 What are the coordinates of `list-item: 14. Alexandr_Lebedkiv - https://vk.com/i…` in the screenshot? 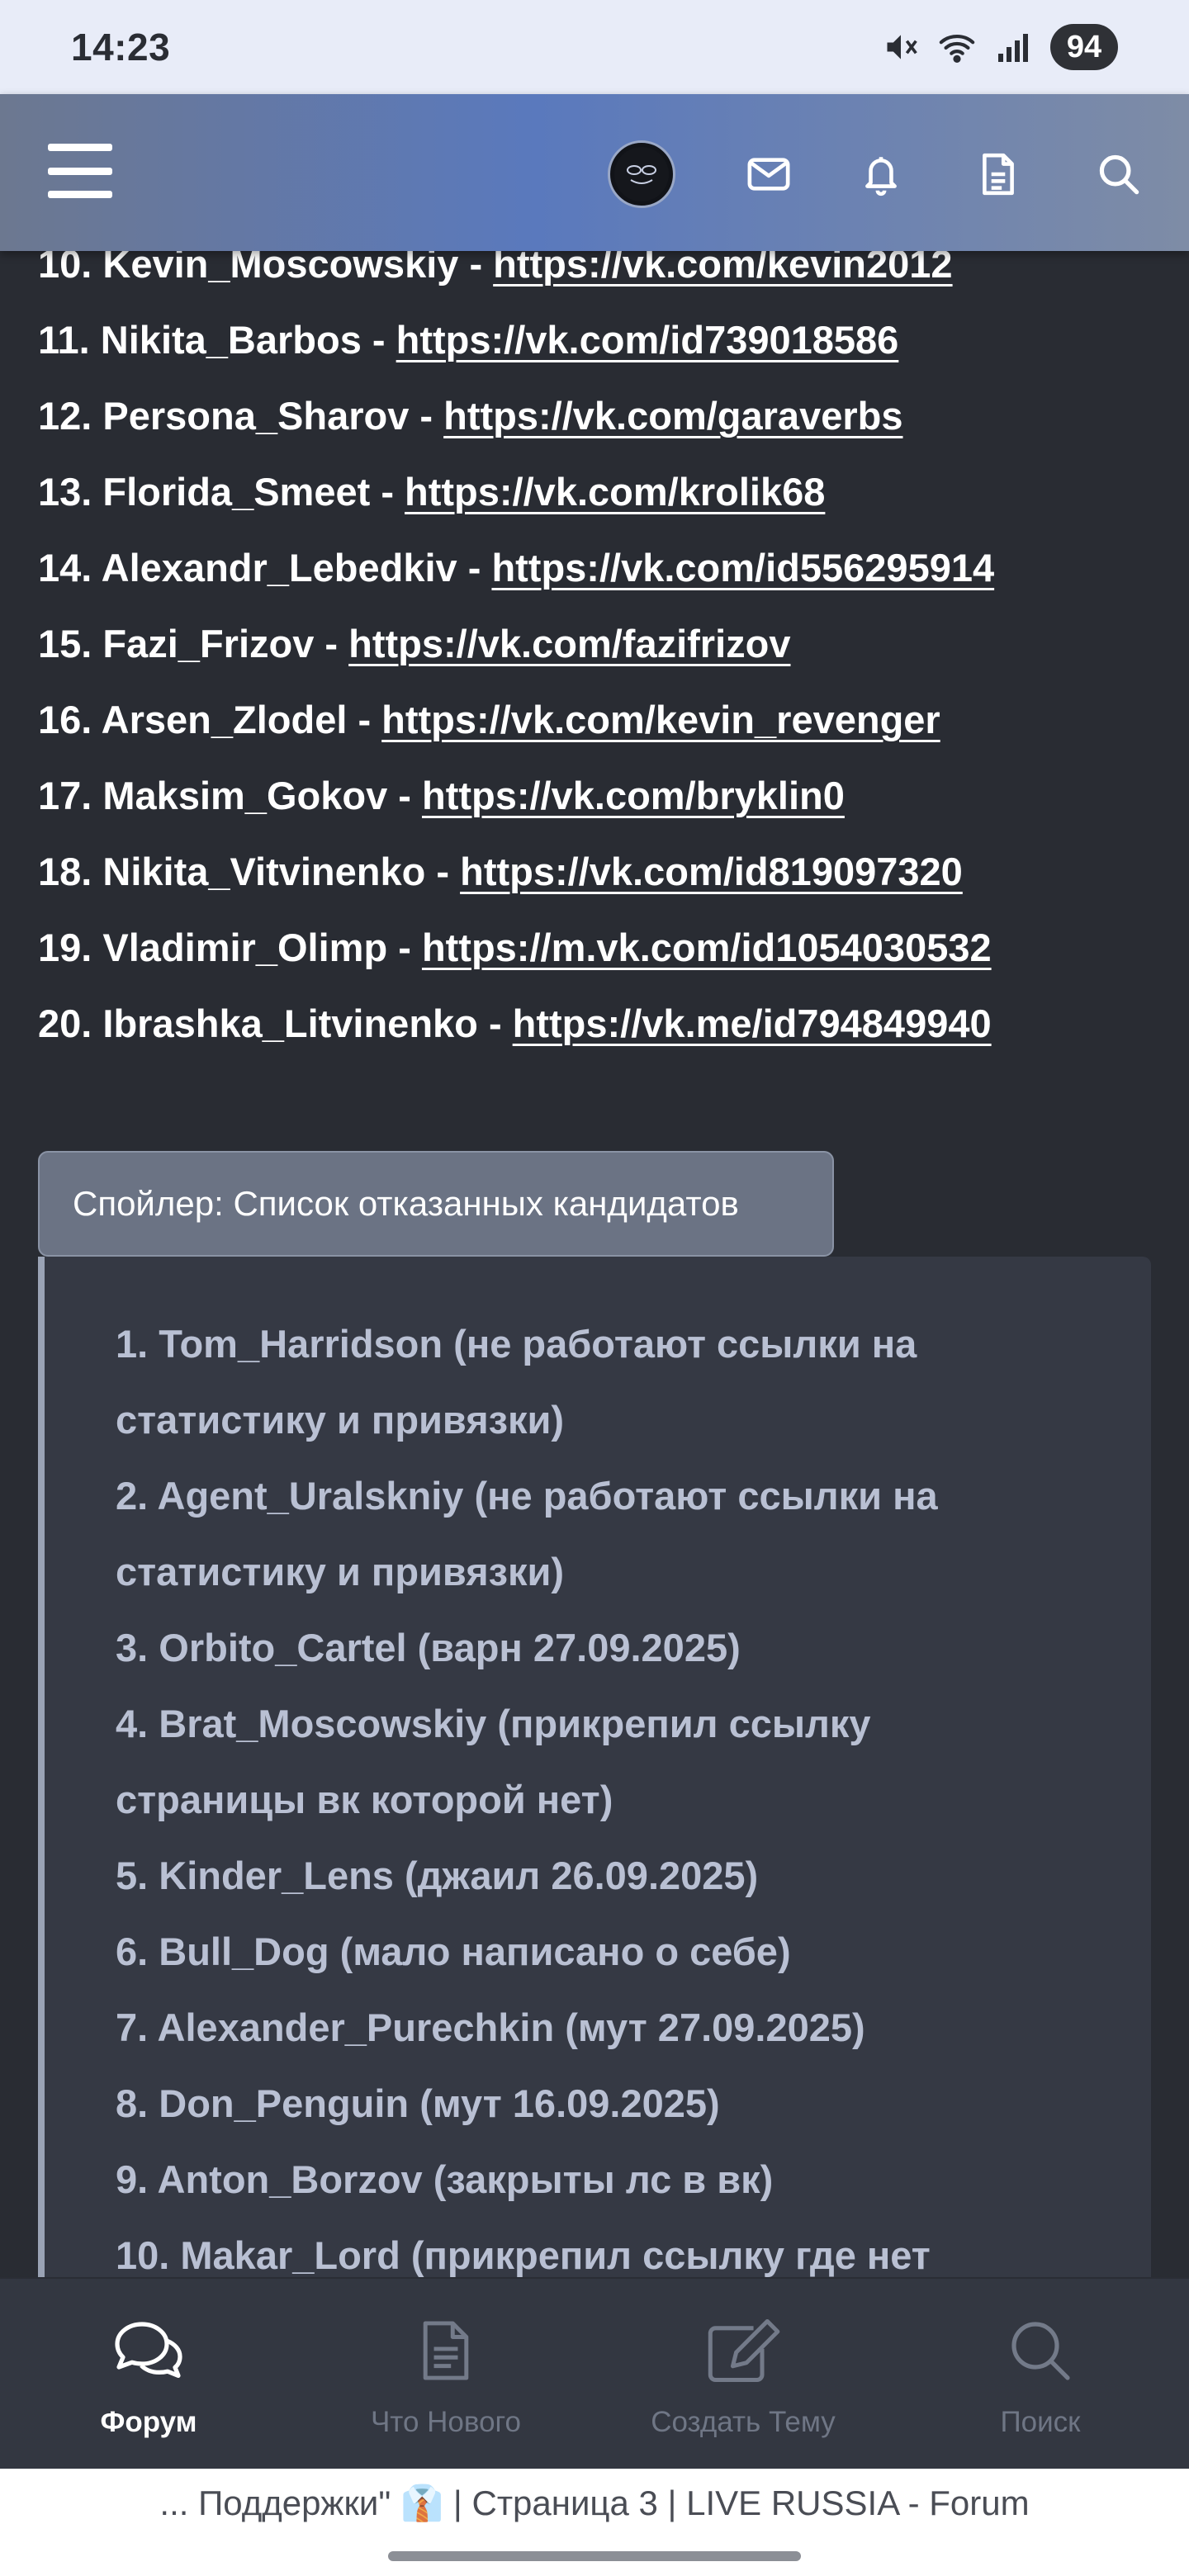 It's located at (516, 568).